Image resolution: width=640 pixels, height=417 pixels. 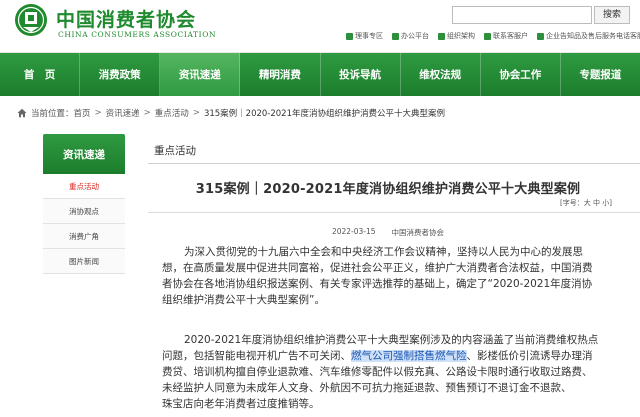 I want to click on nav-consumer-policy: 消费政策, so click(x=120, y=74).